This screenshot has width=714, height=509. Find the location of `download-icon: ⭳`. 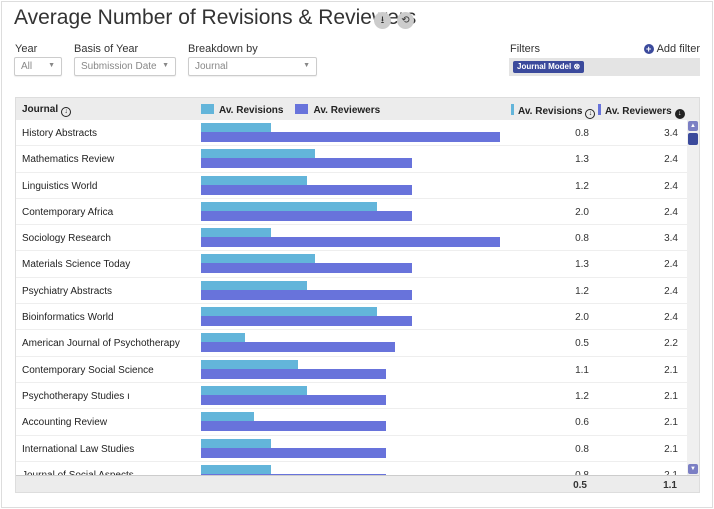

download-icon: ⭳ is located at coordinates (382, 20).